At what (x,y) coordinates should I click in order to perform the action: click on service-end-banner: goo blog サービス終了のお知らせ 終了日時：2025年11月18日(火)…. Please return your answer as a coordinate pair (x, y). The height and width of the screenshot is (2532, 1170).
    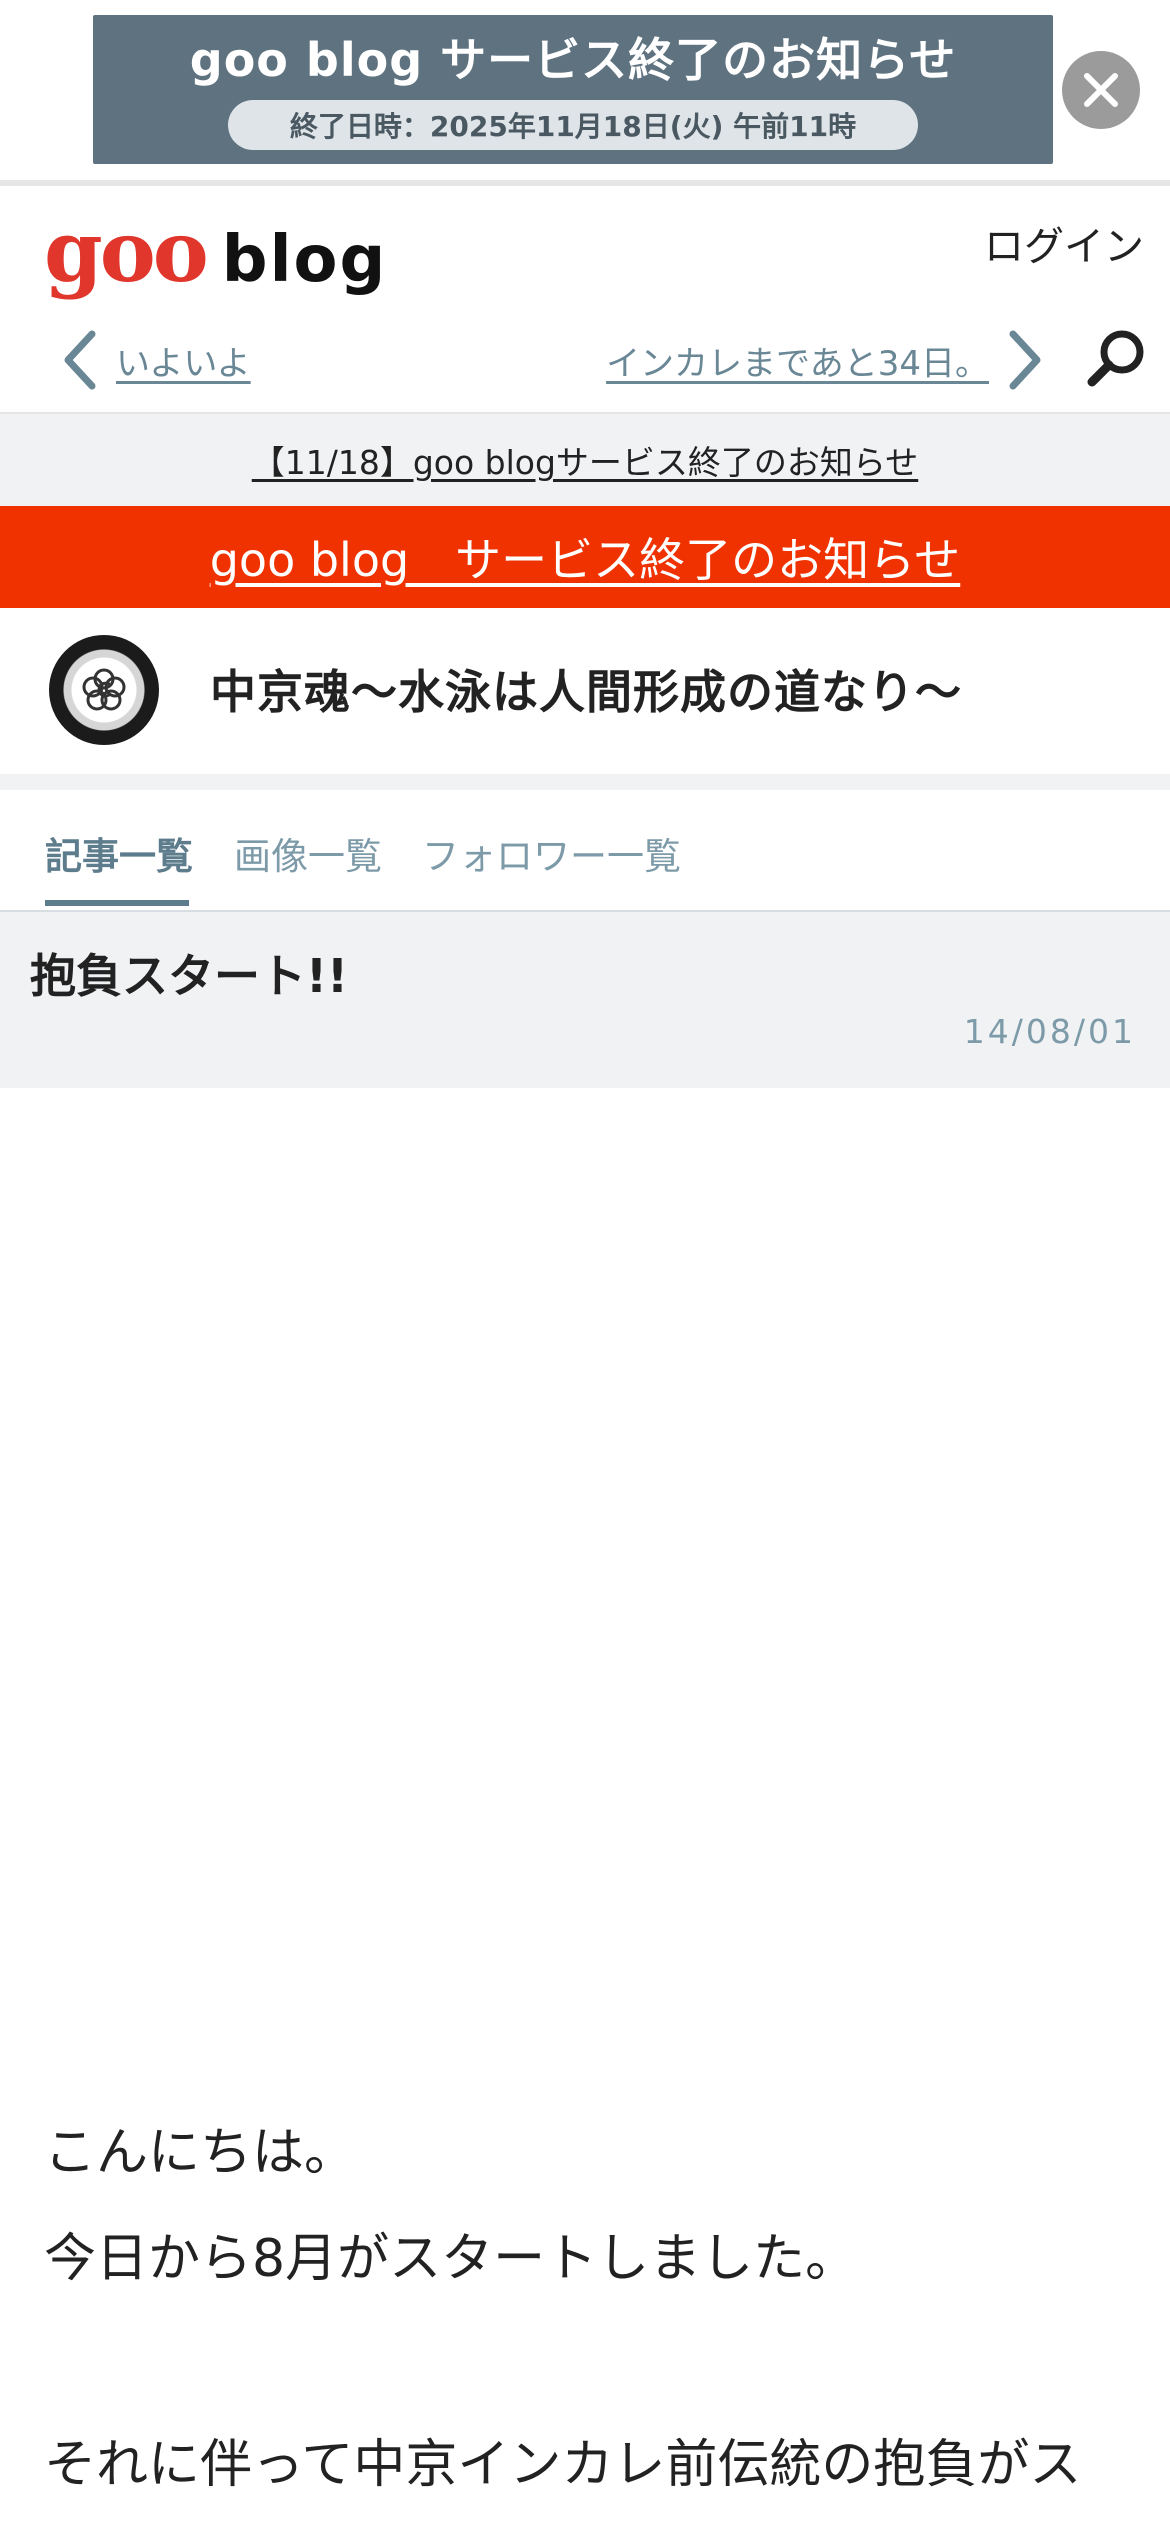
    Looking at the image, I should click on (573, 89).